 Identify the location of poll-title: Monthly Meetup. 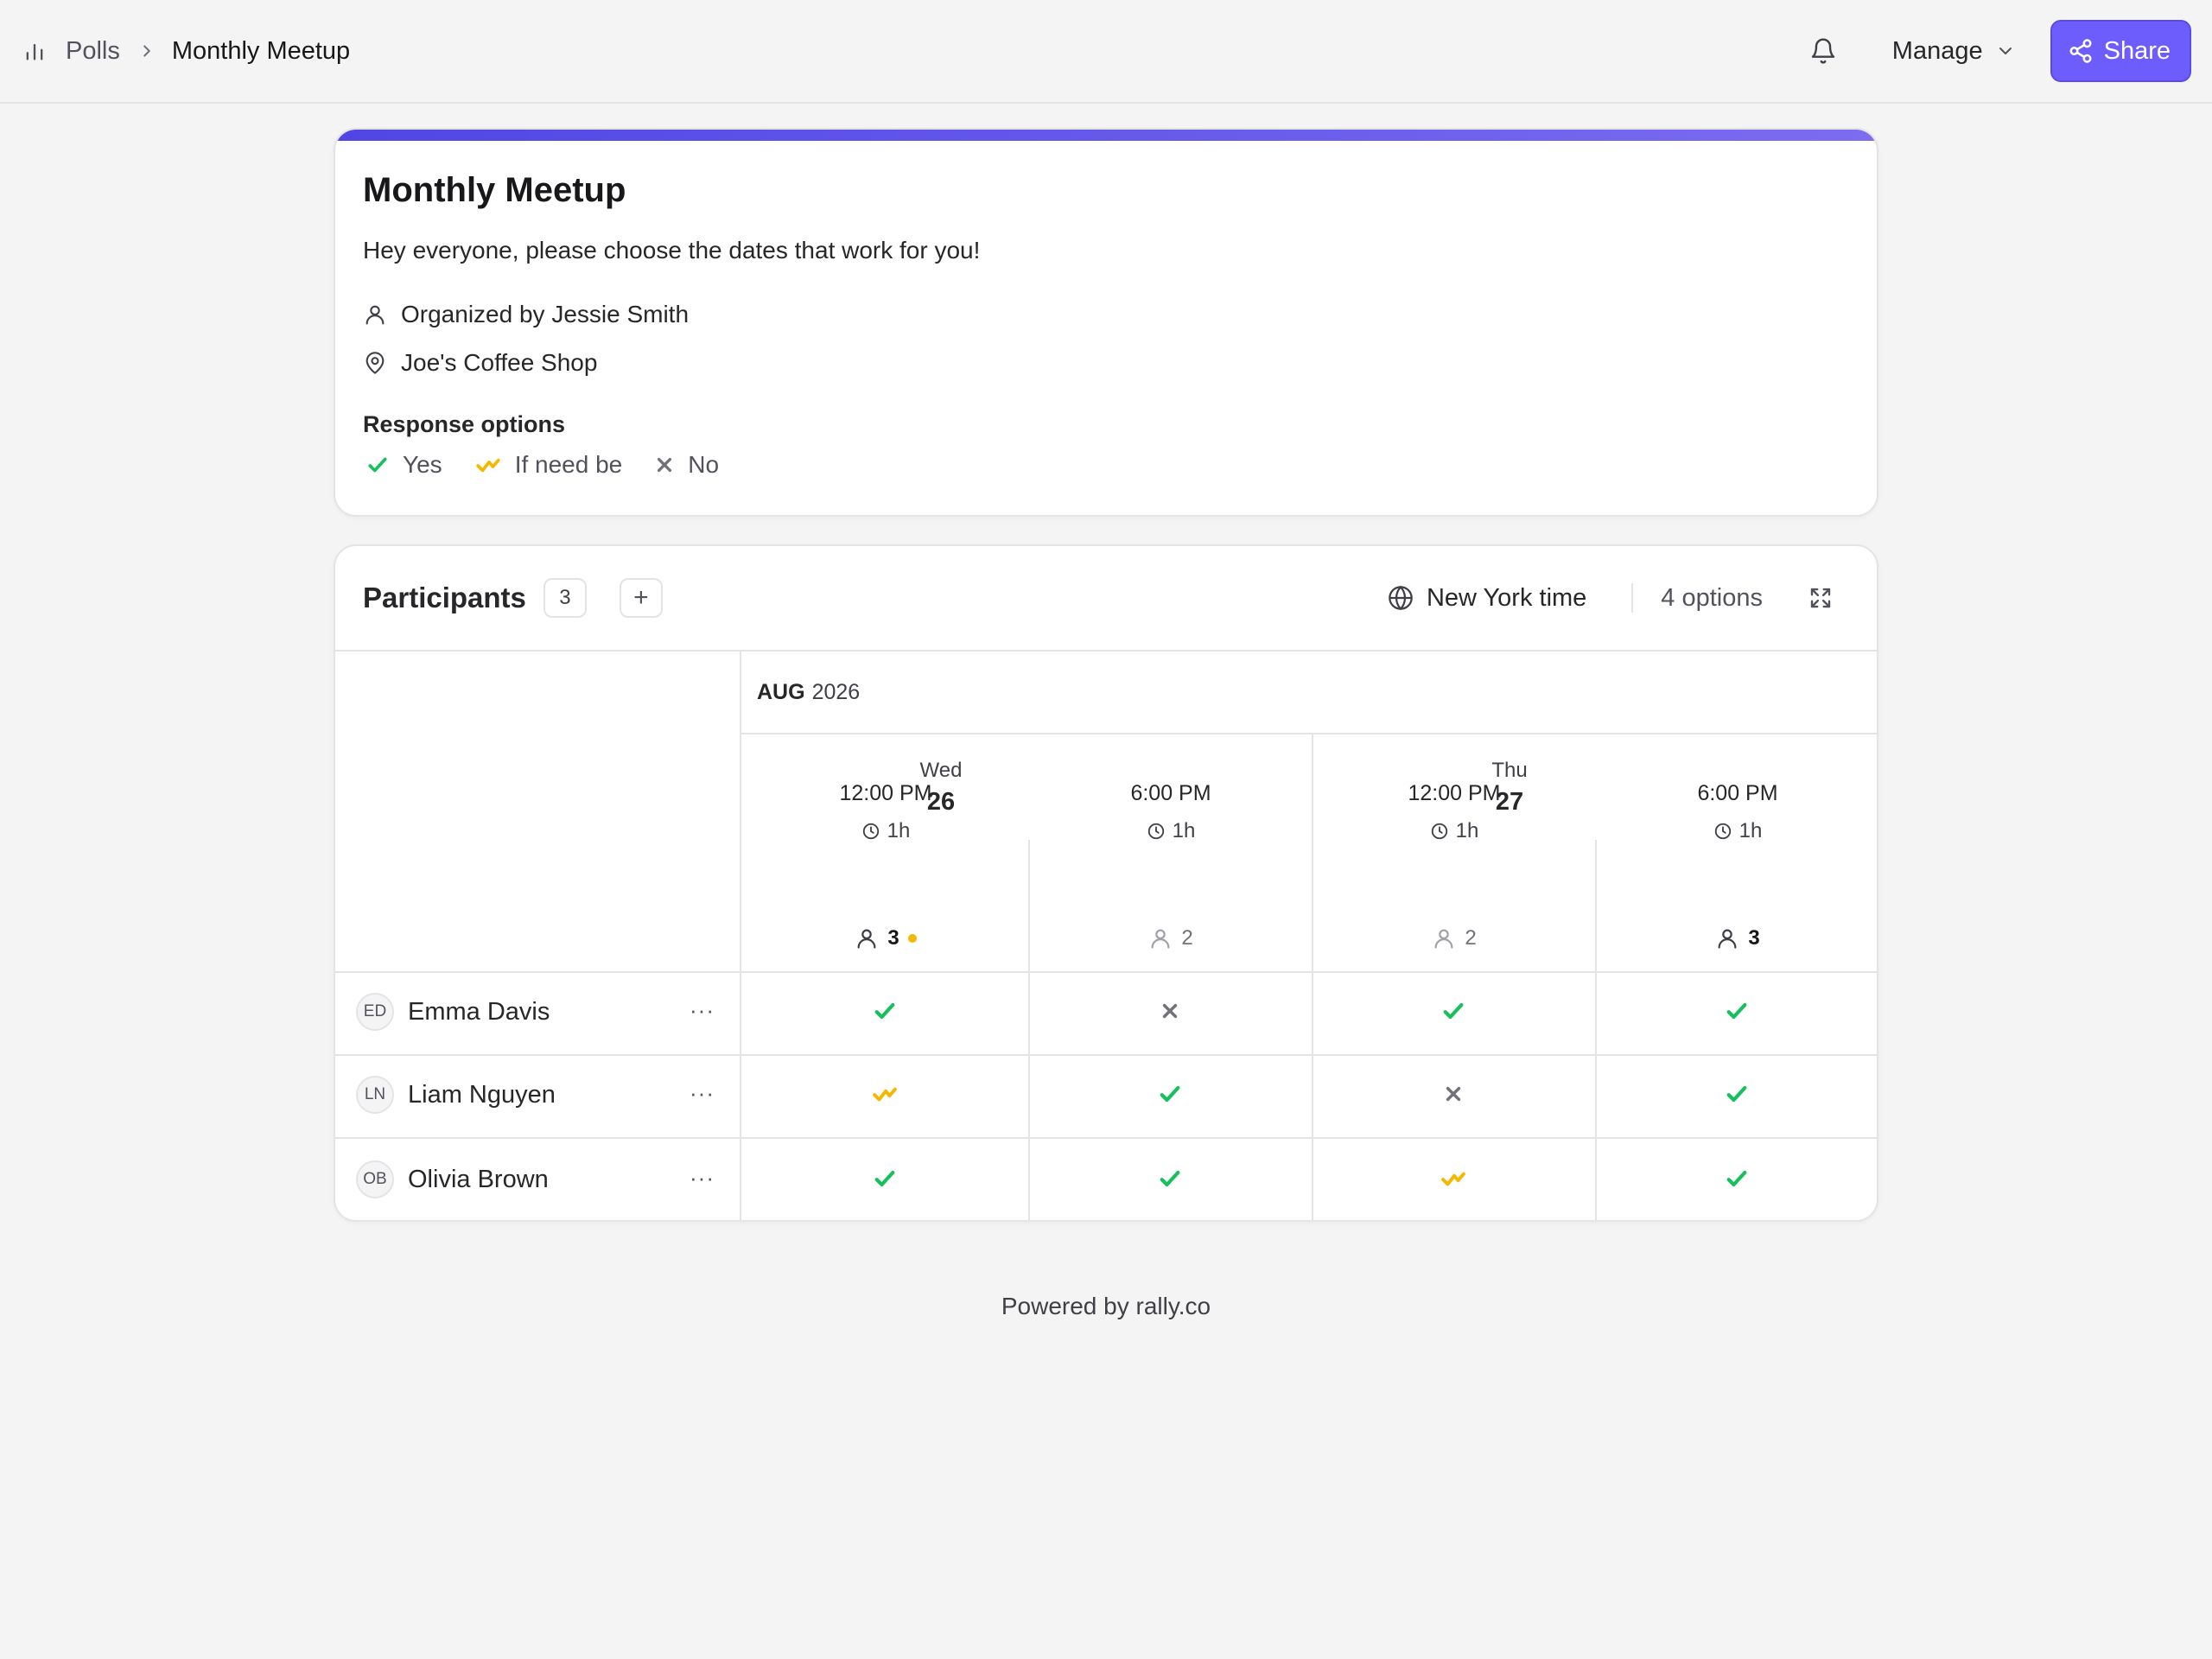
(494, 190).